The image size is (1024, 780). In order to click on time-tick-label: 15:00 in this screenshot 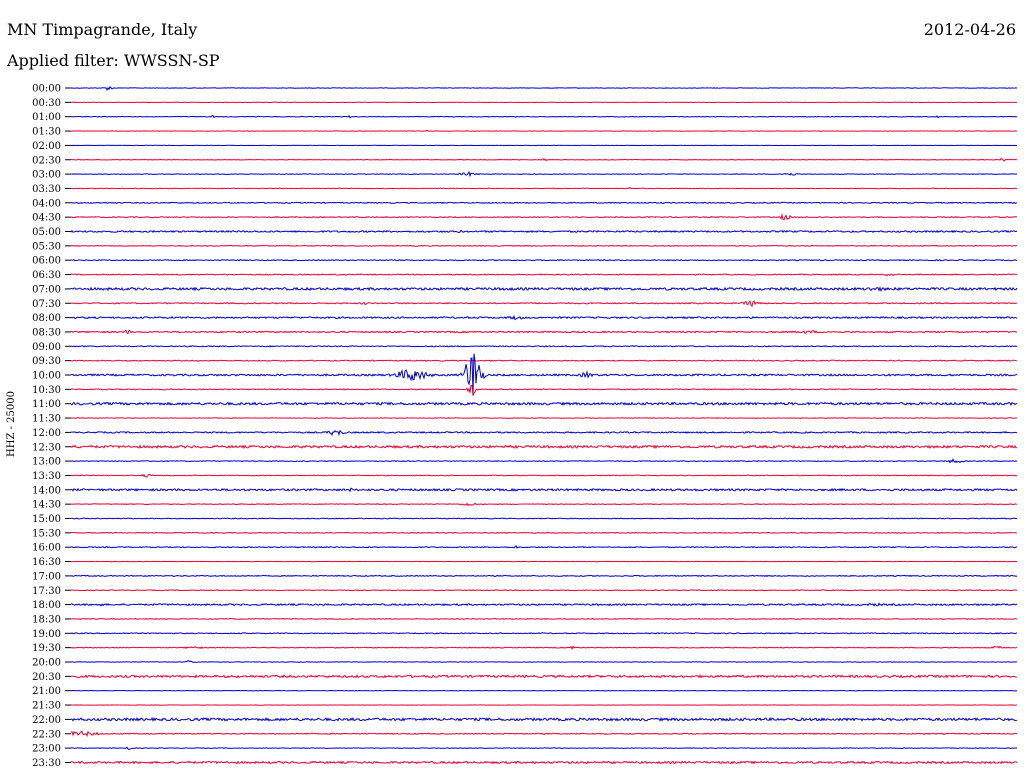, I will do `click(46, 519)`.